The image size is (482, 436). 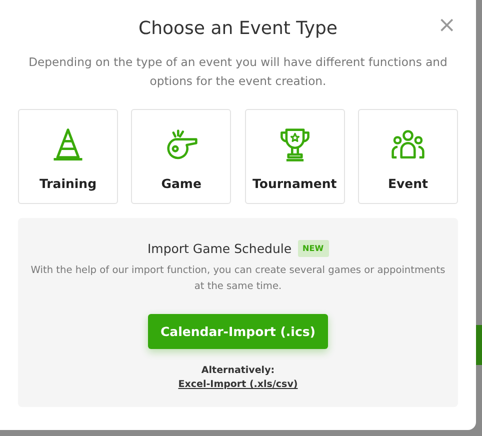 What do you see at coordinates (68, 156) in the screenshot?
I see `event-type-card: Training` at bounding box center [68, 156].